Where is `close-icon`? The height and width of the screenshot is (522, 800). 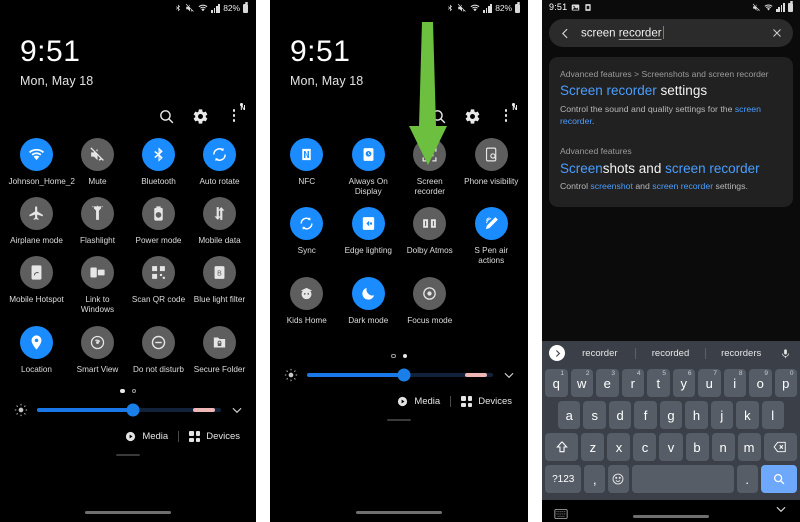
close-icon is located at coordinates (777, 33).